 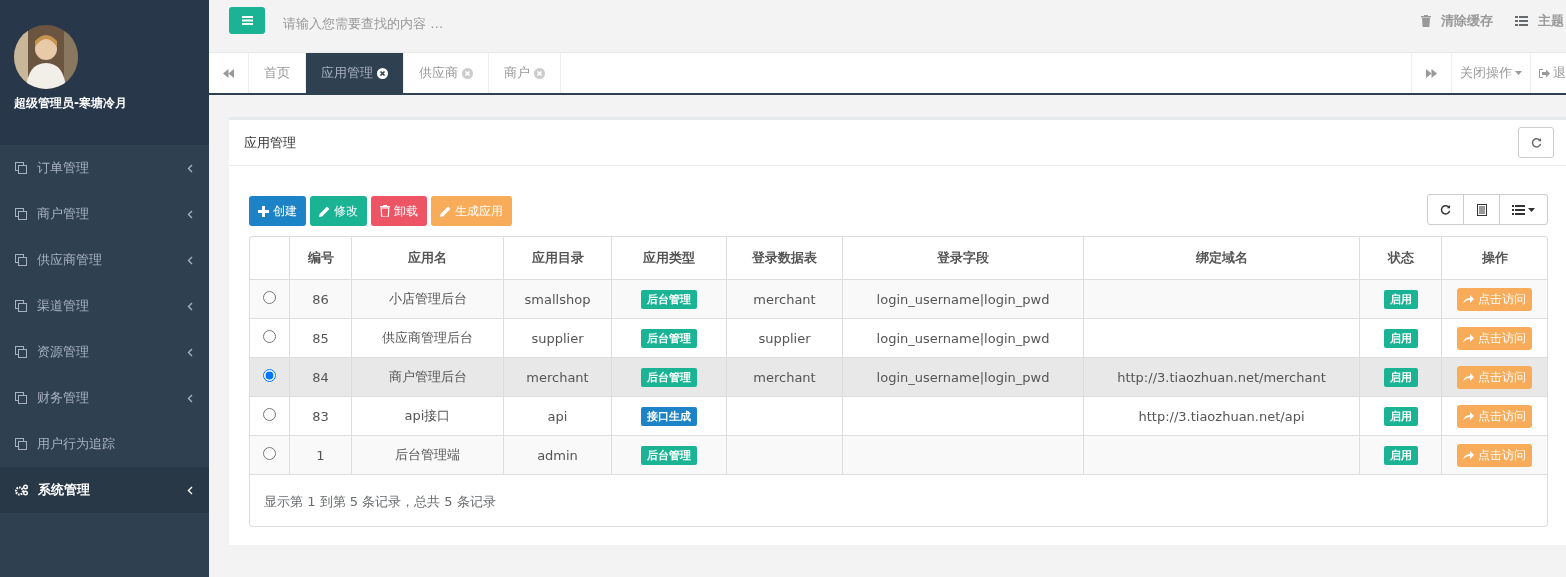 I want to click on sidebar-item: 系统管理, so click(x=104, y=490).